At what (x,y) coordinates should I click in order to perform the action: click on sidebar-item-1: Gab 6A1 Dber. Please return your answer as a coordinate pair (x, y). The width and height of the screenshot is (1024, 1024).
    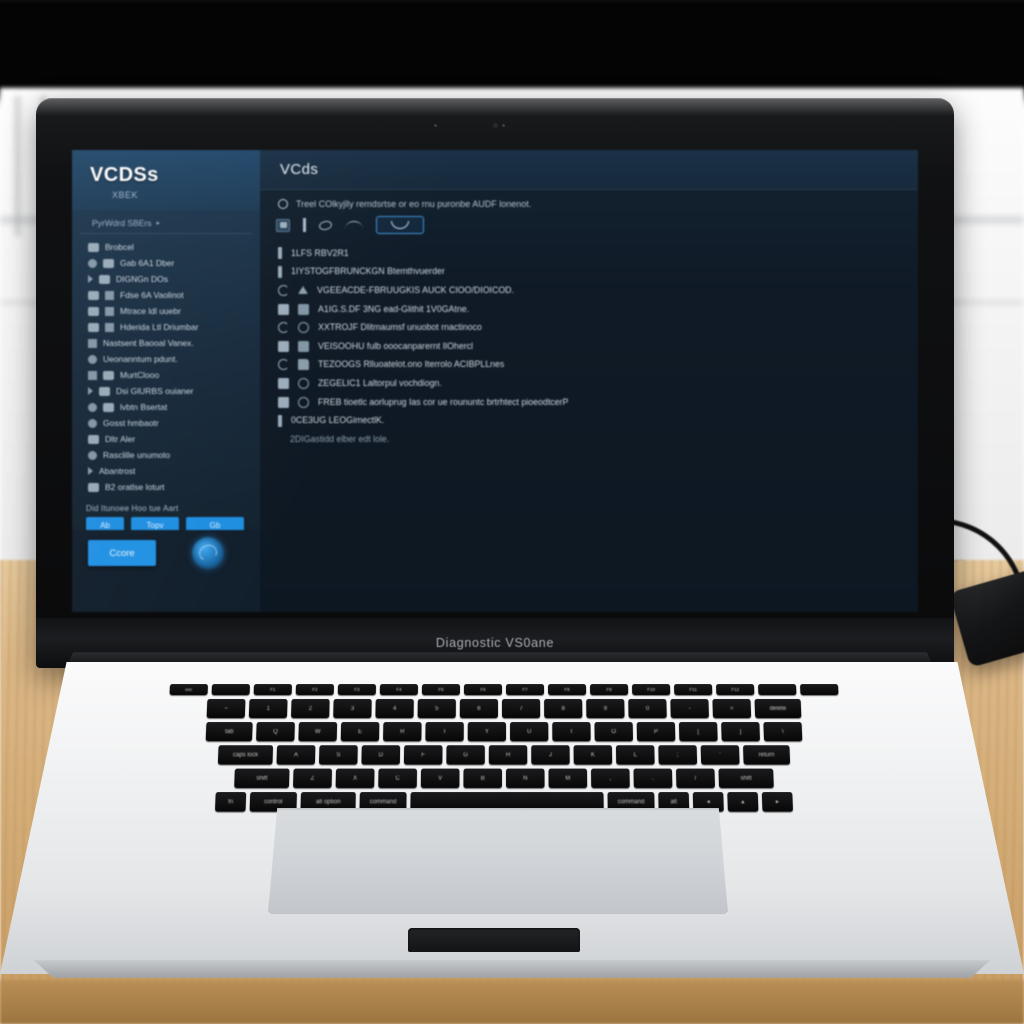
    Looking at the image, I should click on (166, 263).